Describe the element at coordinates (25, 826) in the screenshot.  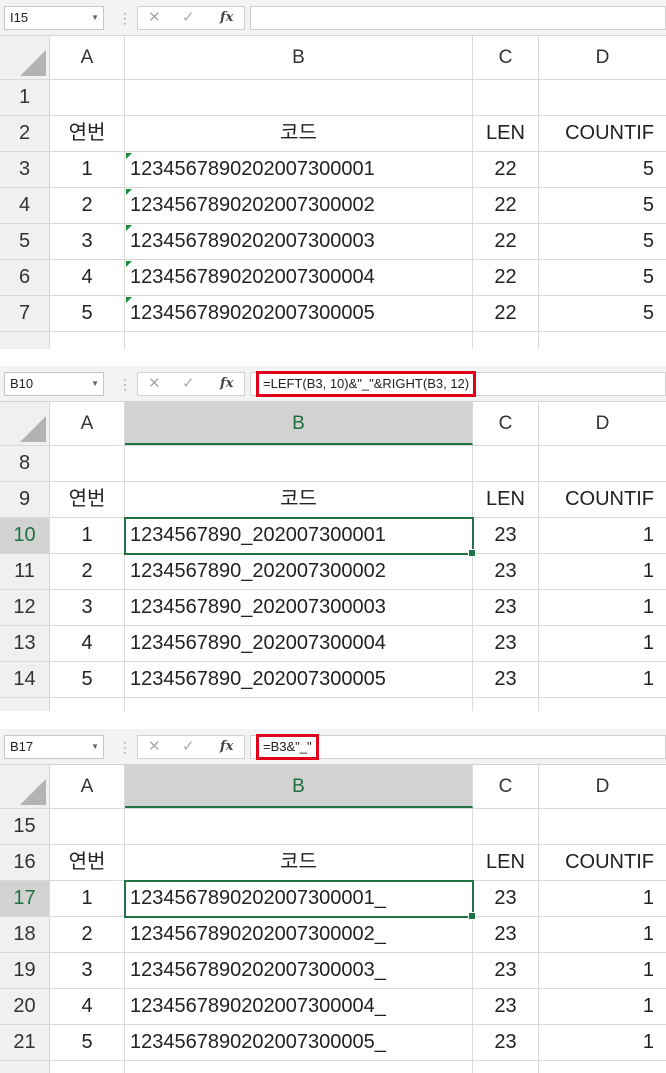
I see `row-header: 15` at that location.